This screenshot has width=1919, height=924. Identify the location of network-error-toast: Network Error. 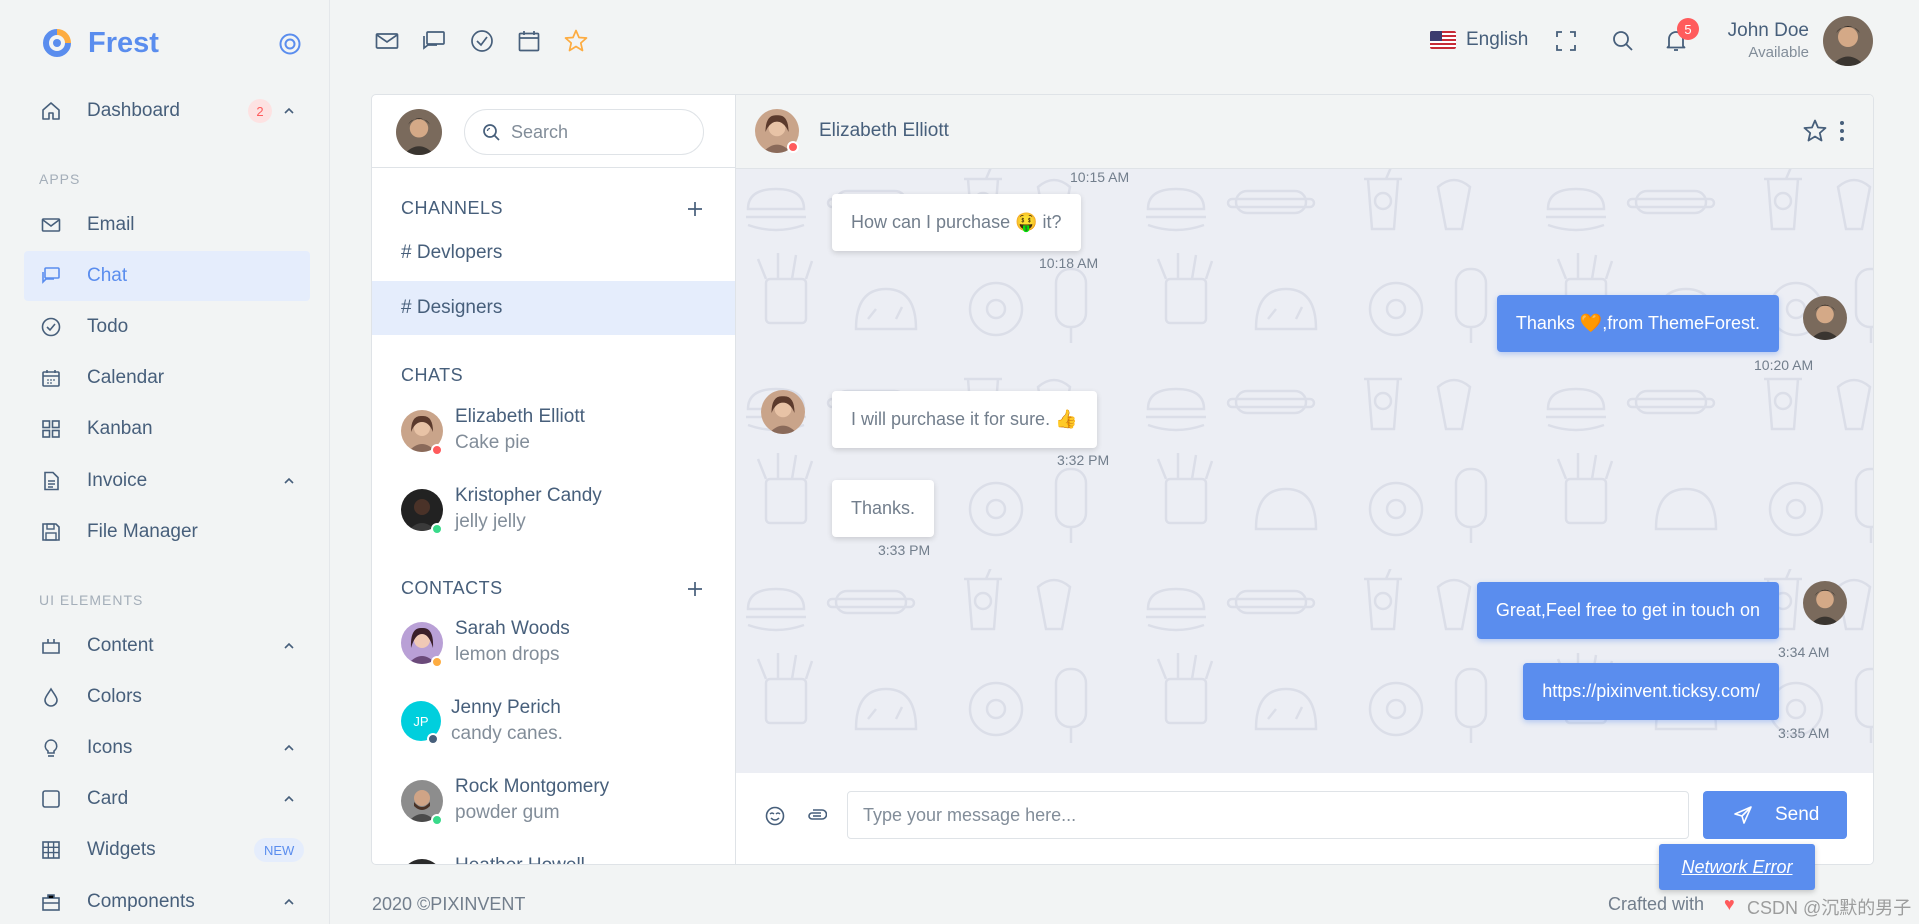
(1737, 867).